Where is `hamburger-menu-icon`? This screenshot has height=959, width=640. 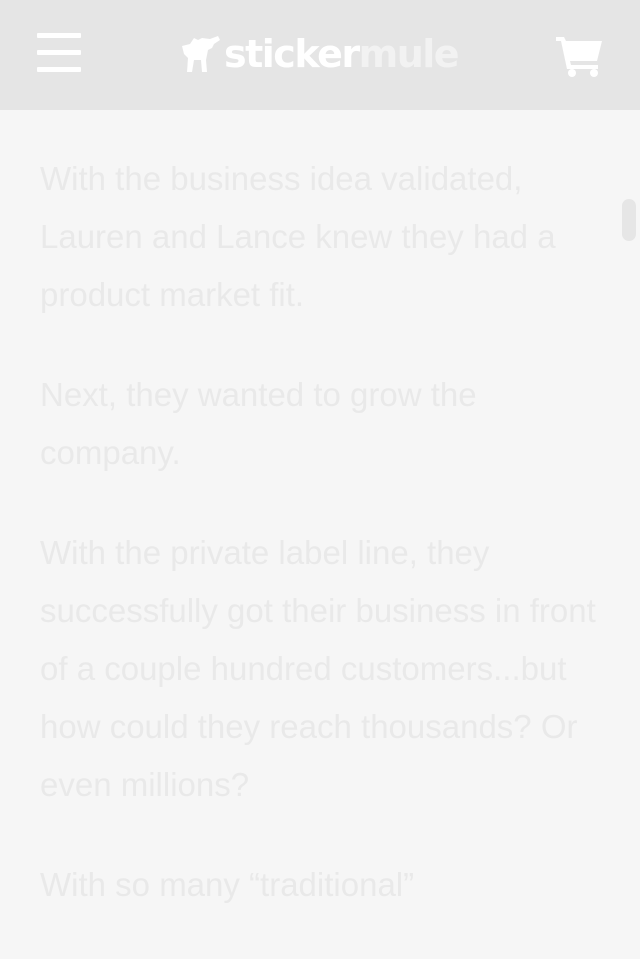 hamburger-menu-icon is located at coordinates (59, 53).